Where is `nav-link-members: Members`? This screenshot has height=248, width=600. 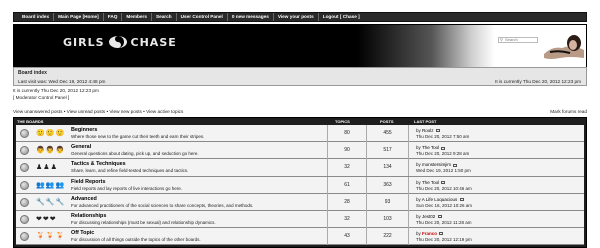 nav-link-members: Members is located at coordinates (137, 17).